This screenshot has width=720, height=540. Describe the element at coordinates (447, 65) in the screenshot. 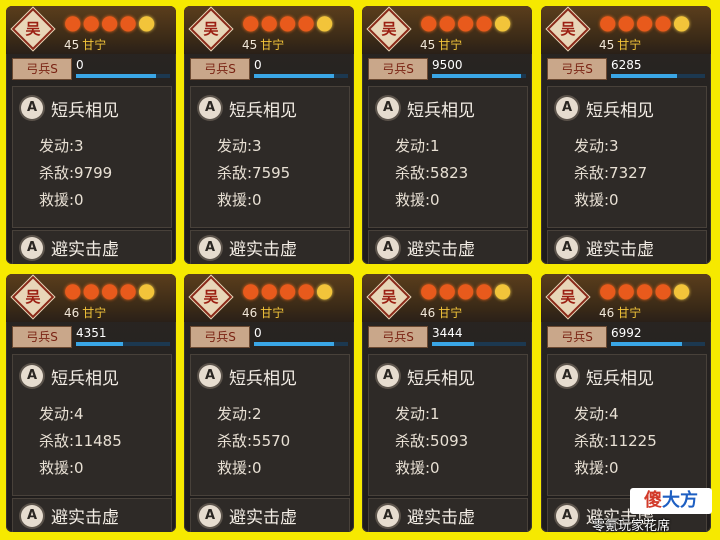

I see `troop-count: 9500` at that location.